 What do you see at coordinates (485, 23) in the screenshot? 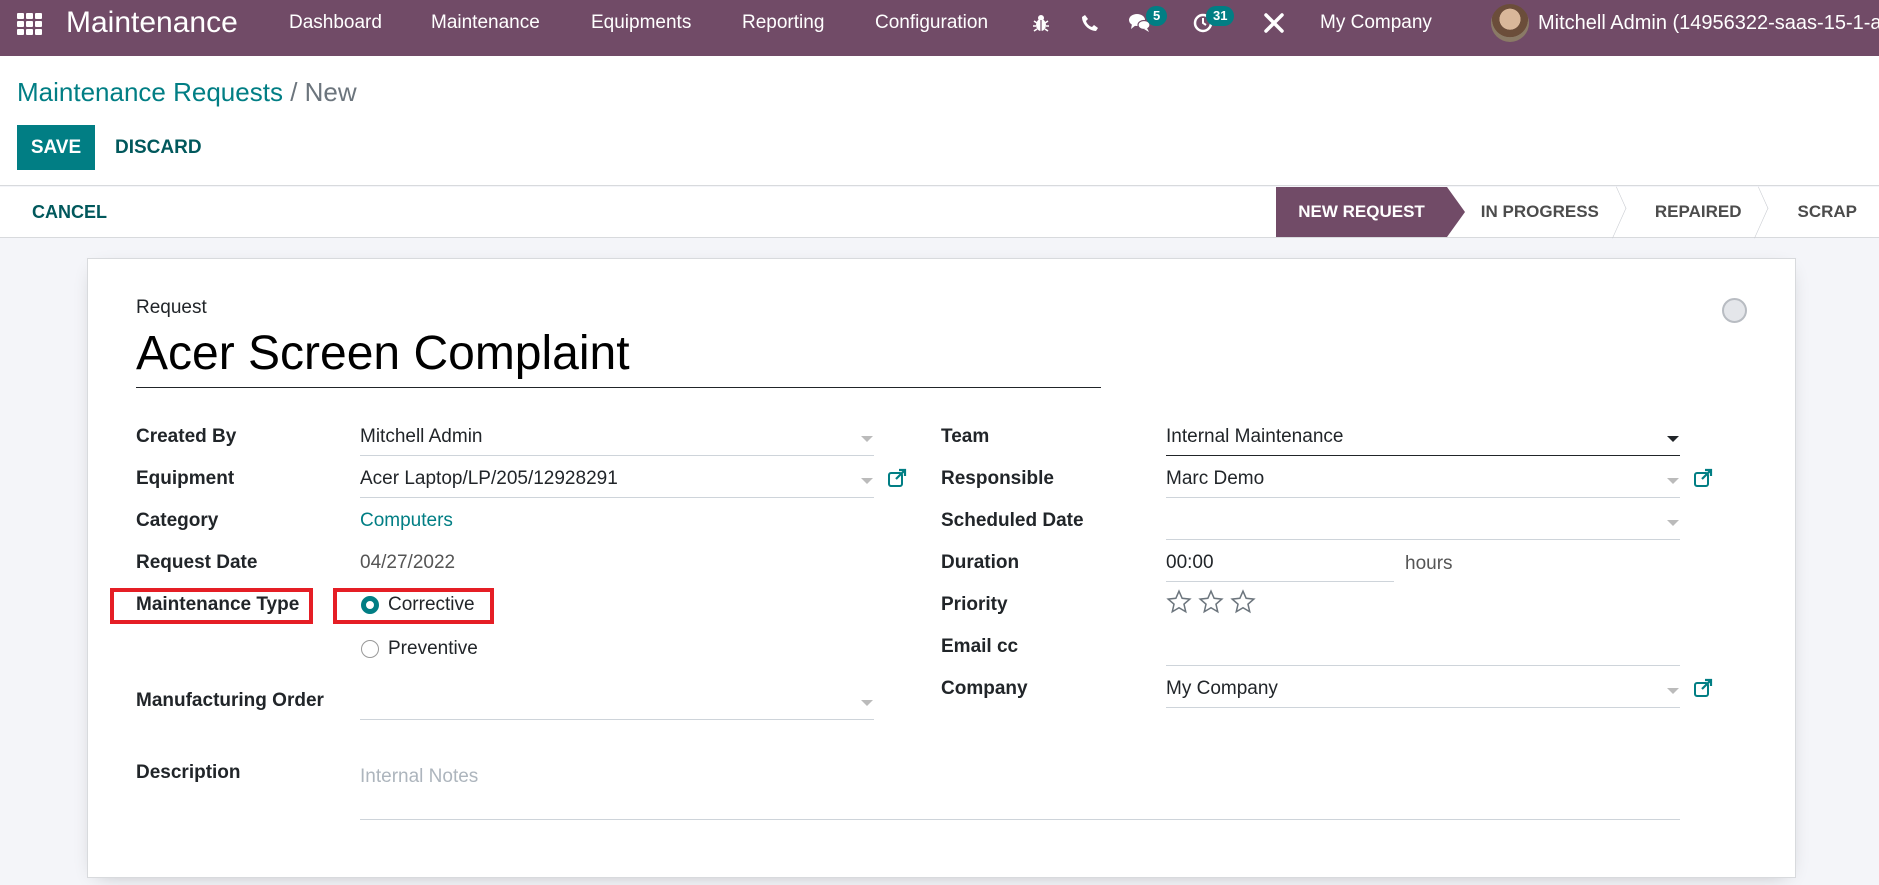
I see `menu-maintenance: Maintenance` at bounding box center [485, 23].